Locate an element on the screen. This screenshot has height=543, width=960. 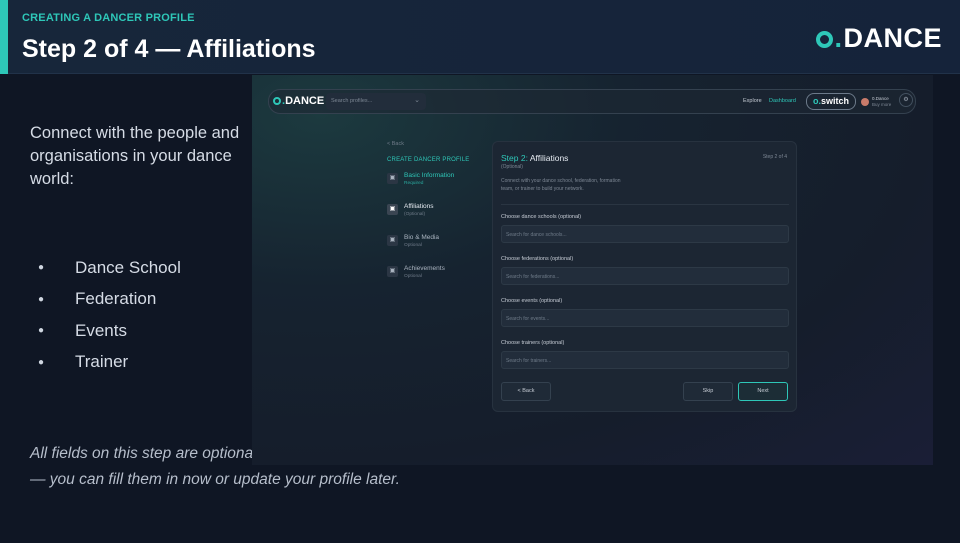
sidebar-heading: CREATE DANCER PROFILE is located at coordinates (428, 160).